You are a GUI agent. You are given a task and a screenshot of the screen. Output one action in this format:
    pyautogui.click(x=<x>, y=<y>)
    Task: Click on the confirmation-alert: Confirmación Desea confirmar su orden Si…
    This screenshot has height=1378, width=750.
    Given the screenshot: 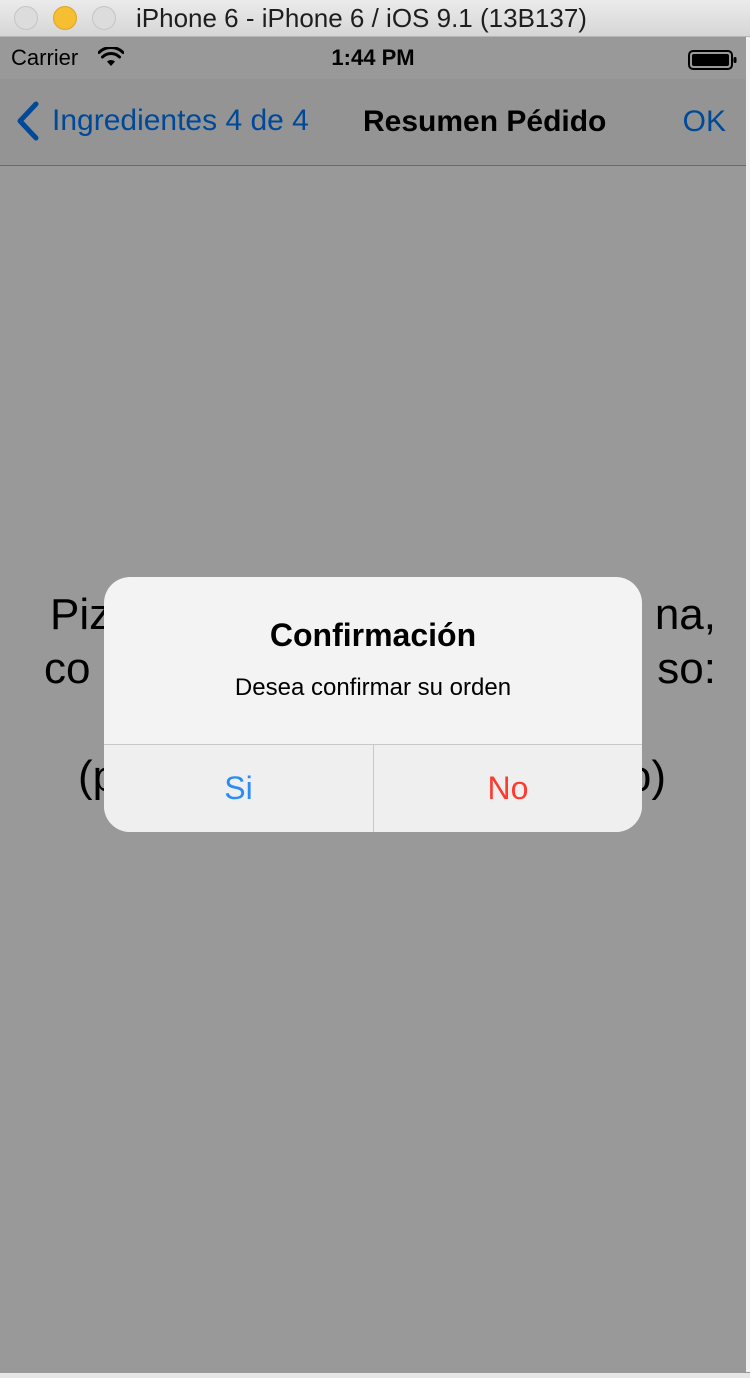 What is the action you would take?
    pyautogui.click(x=373, y=704)
    